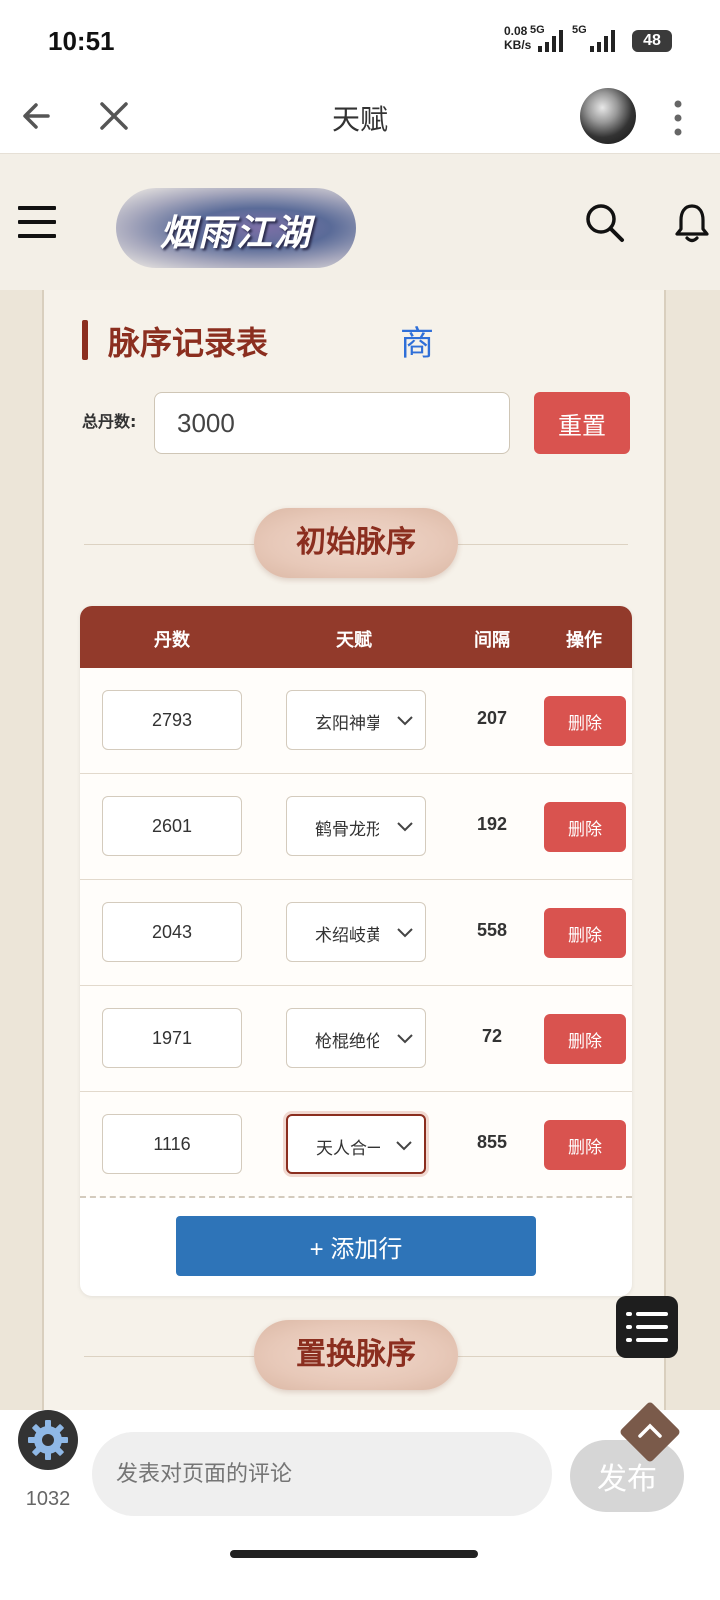 Image resolution: width=720 pixels, height=1600 pixels. I want to click on talent-select: 枪棍绝伦, so click(356, 1038).